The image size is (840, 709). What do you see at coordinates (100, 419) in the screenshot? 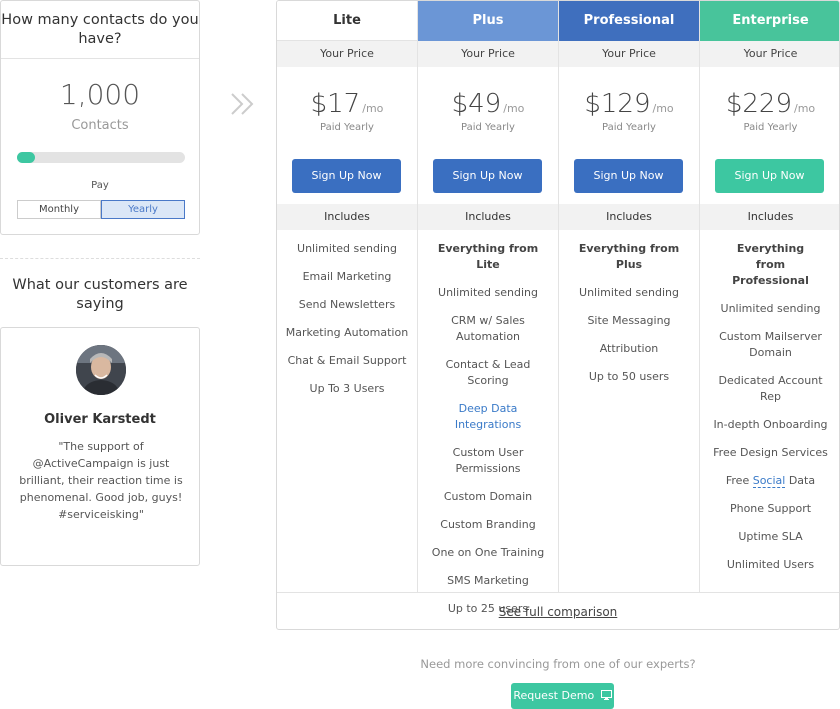
I see `testimonial-name: Oliver Karstedt` at bounding box center [100, 419].